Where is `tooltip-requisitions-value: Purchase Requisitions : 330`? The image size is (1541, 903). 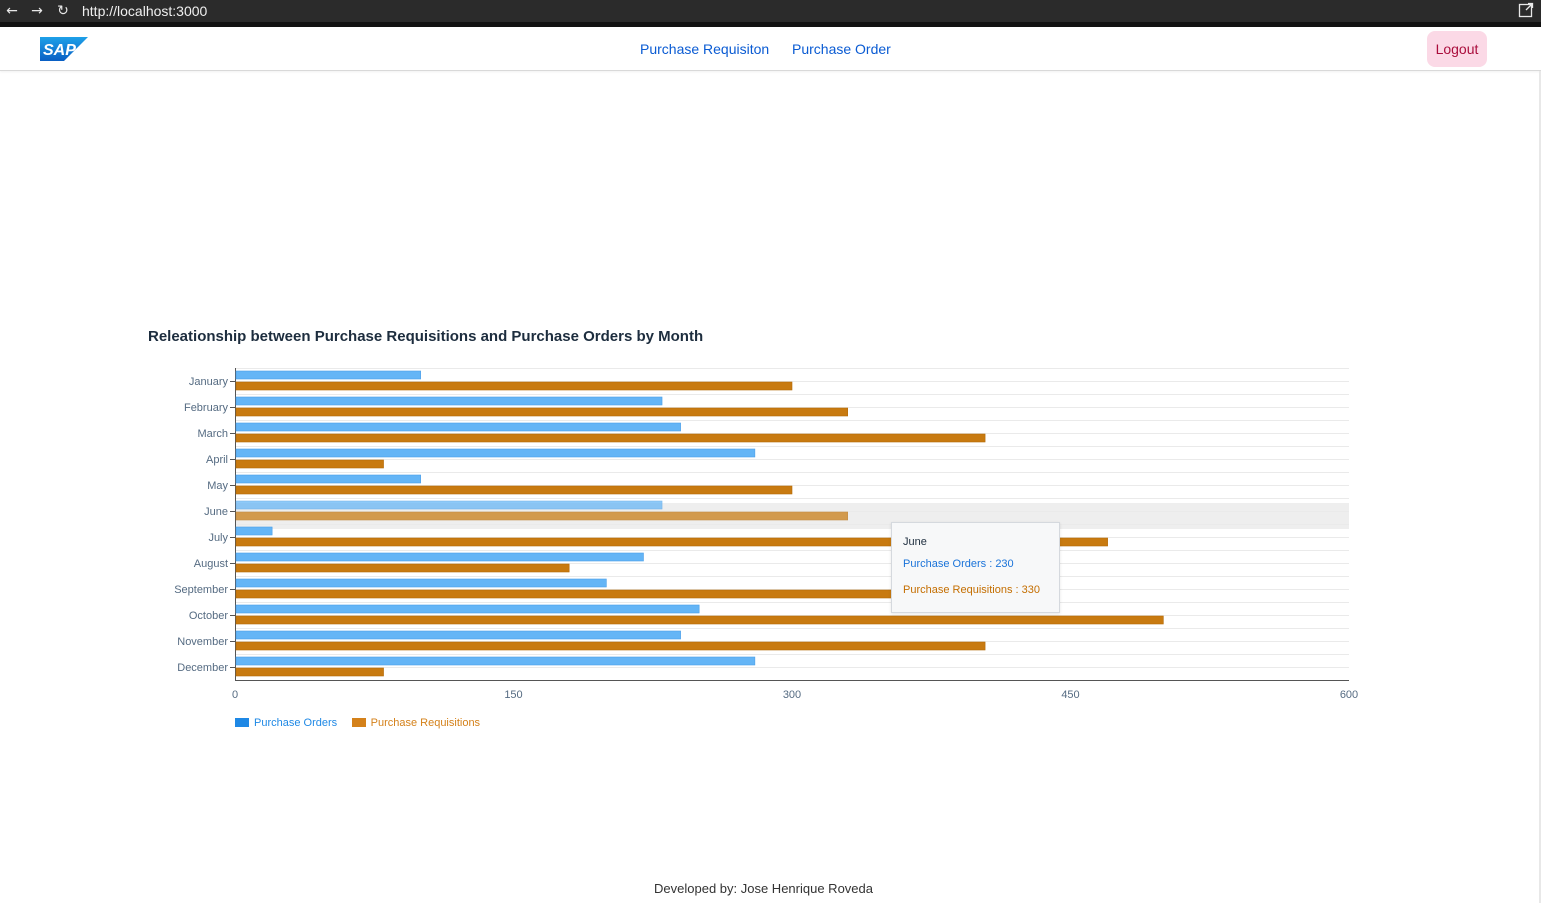 tooltip-requisitions-value: Purchase Requisitions : 330 is located at coordinates (971, 590).